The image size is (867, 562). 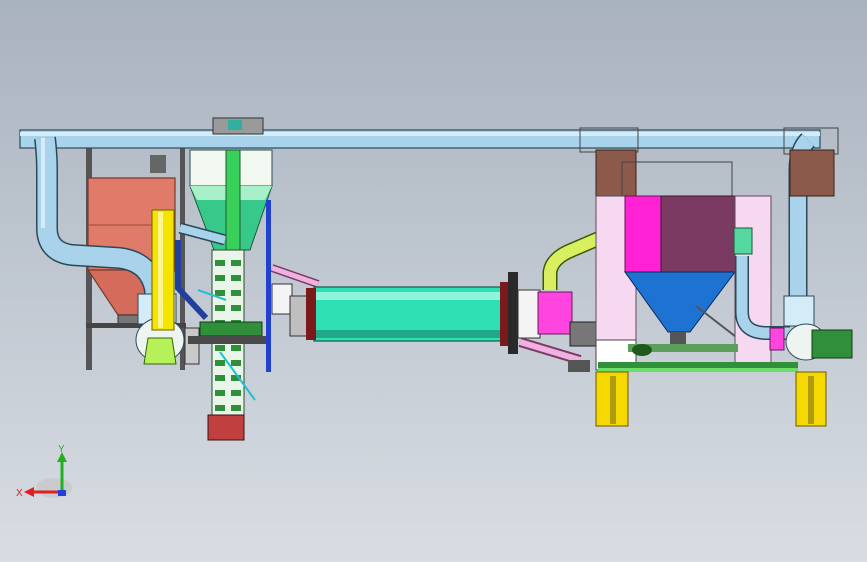 I want to click on x-axis-label: X, so click(x=19, y=493).